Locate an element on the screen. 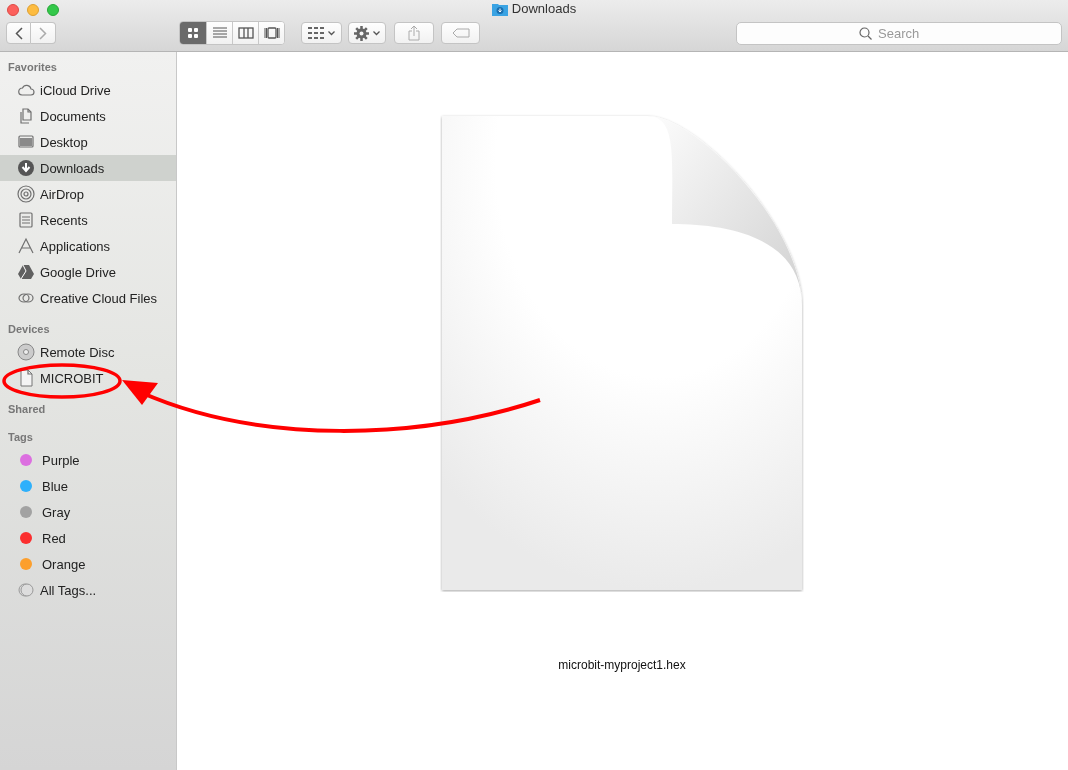 The image size is (1068, 770). icon-view-icon is located at coordinates (193, 33).